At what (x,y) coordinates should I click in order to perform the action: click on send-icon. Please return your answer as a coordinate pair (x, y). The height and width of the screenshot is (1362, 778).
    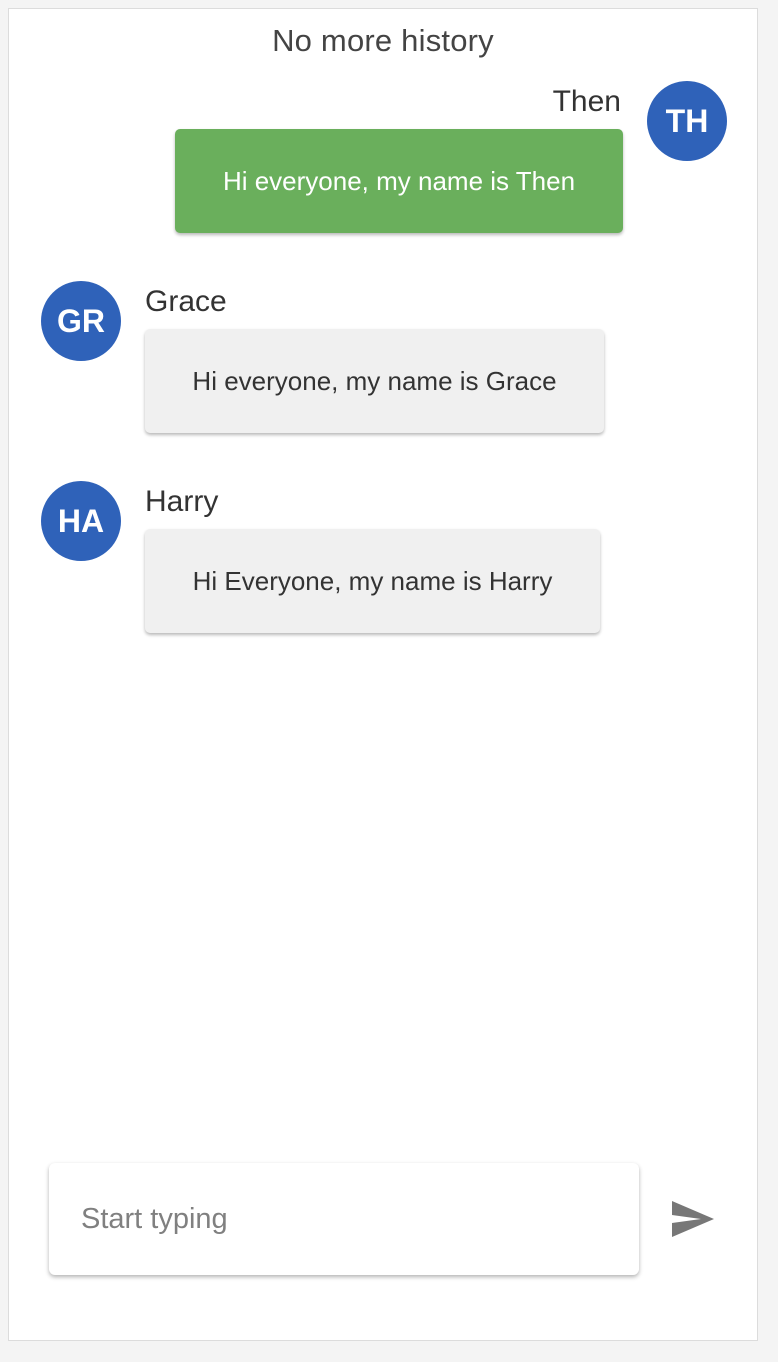
    Looking at the image, I should click on (693, 1219).